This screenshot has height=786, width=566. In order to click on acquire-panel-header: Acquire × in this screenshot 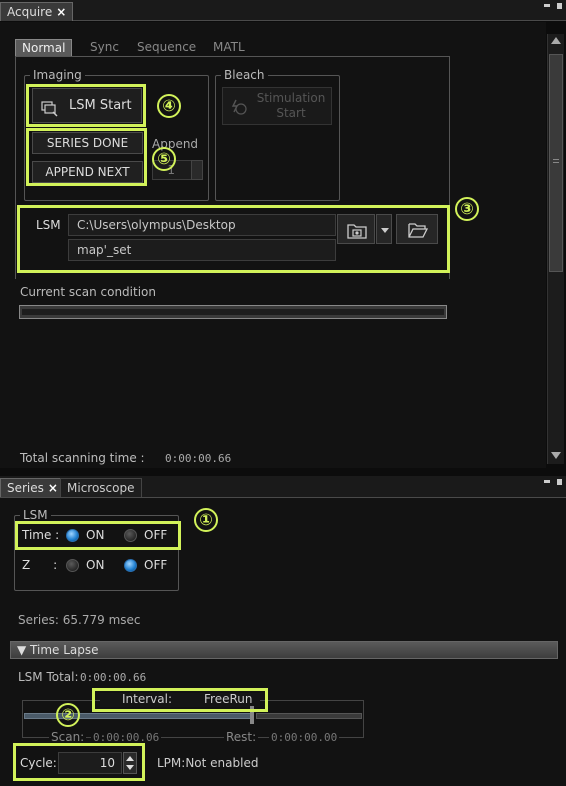, I will do `click(283, 10)`.